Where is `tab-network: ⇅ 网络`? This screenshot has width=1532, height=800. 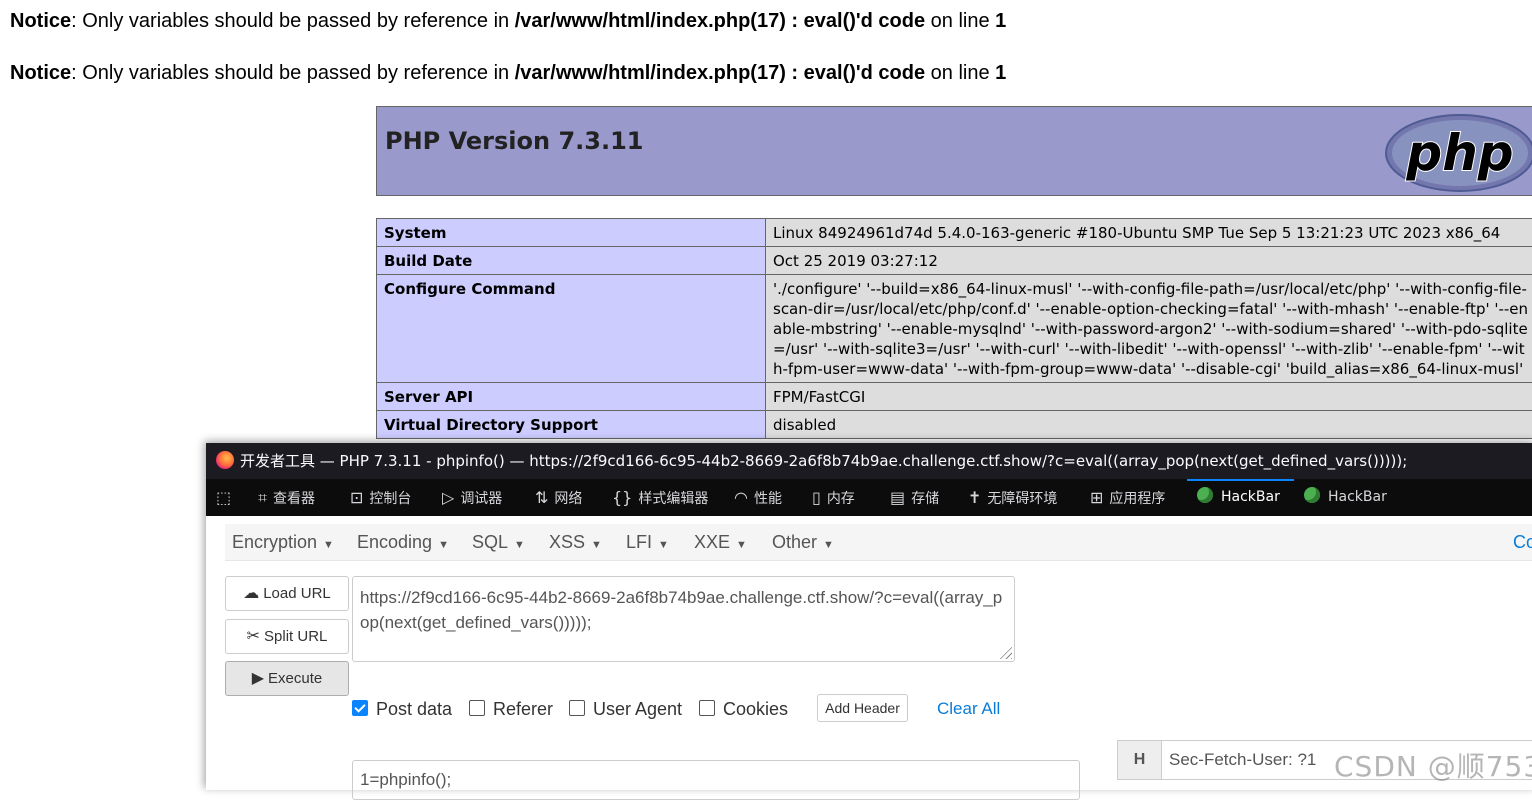 tab-network: ⇅ 网络 is located at coordinates (558, 497).